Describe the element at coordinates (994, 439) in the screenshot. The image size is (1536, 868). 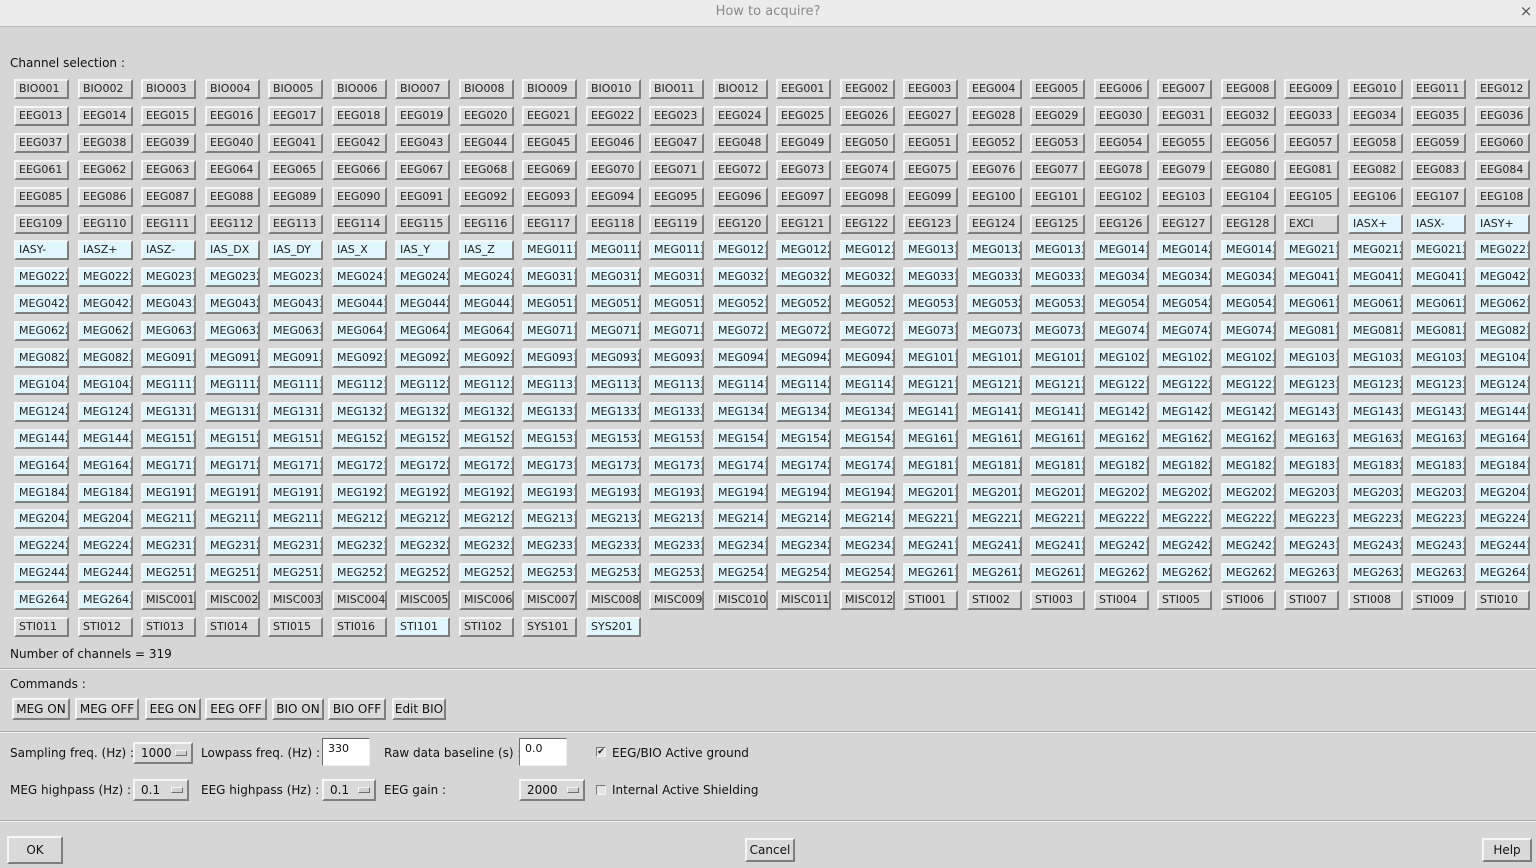
I see `channel-toggle-meg1612: MEG1612` at that location.